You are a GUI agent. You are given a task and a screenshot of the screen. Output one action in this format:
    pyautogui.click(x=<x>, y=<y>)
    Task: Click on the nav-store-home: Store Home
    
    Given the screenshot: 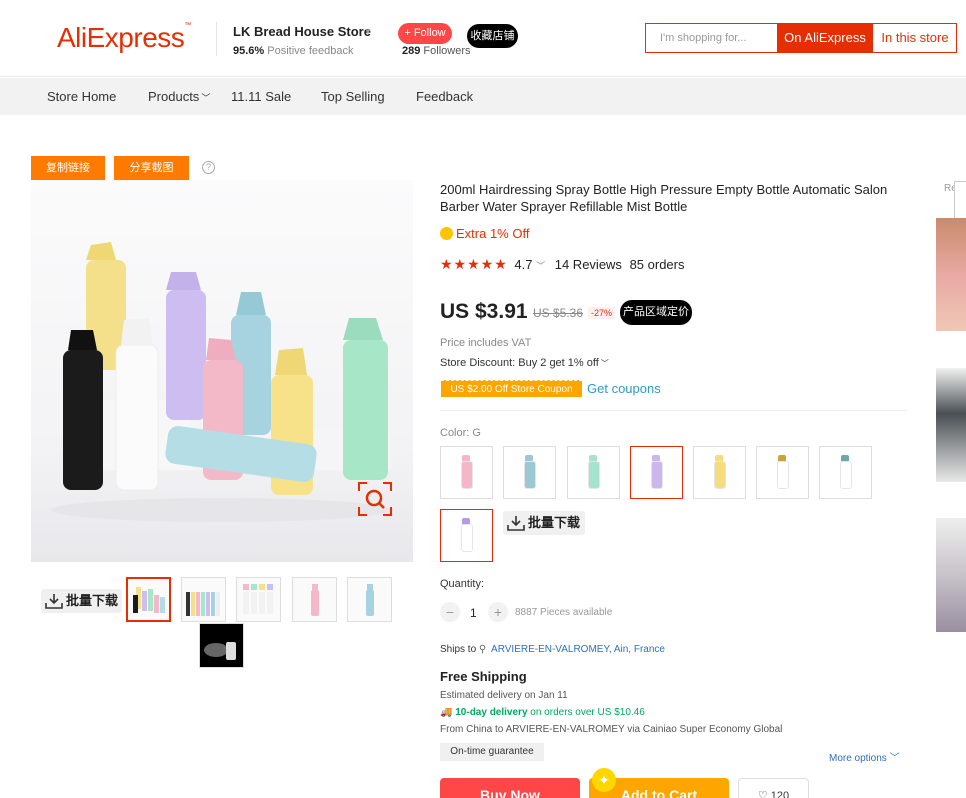 What is the action you would take?
    pyautogui.click(x=81, y=96)
    